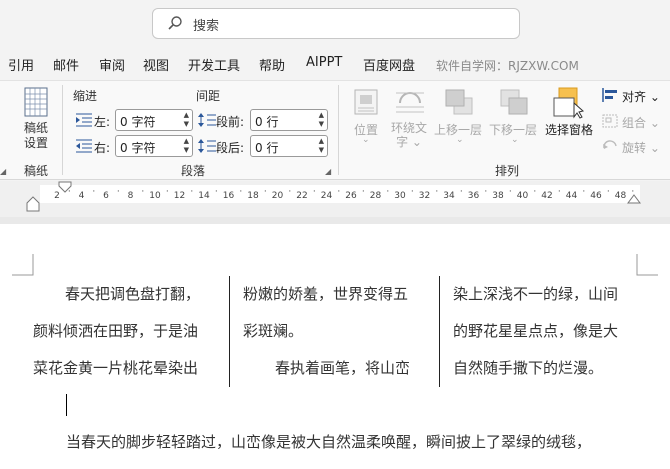 This screenshot has height=469, width=670. Describe the element at coordinates (33, 204) in the screenshot. I see `hanging-indent-marker-icon` at that location.